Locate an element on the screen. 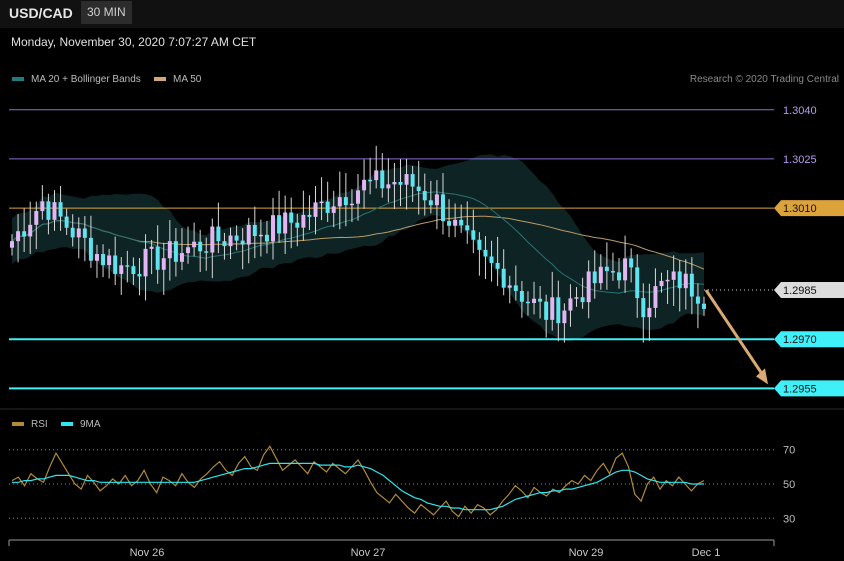 The image size is (844, 561). rsi-series-9ma is located at coordinates (358, 486).